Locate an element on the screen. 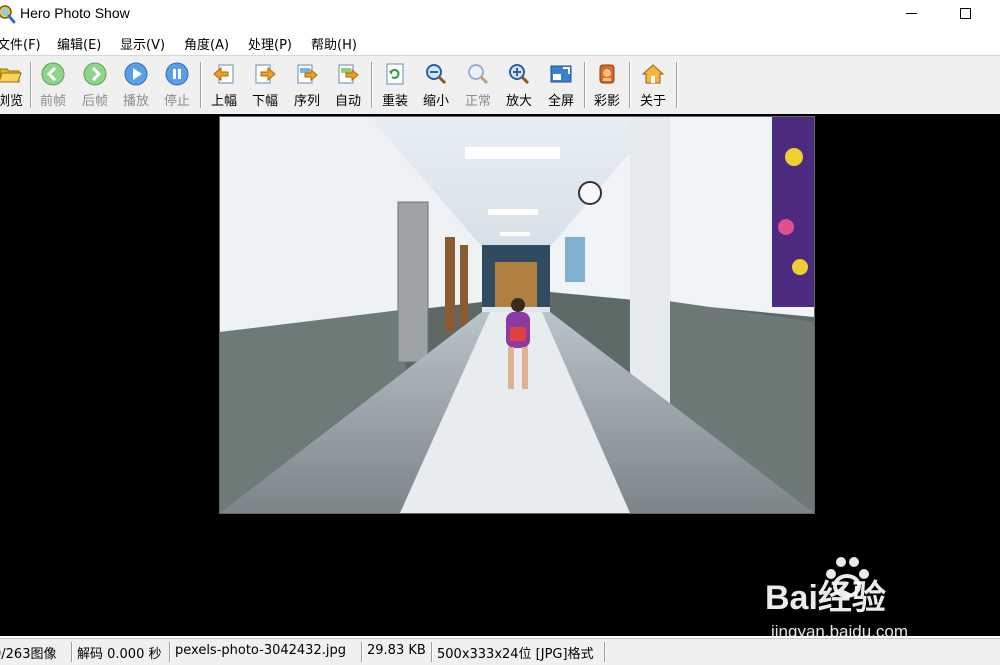 The width and height of the screenshot is (1000, 665). fullscreen-button: 全屏 is located at coordinates (561, 85).